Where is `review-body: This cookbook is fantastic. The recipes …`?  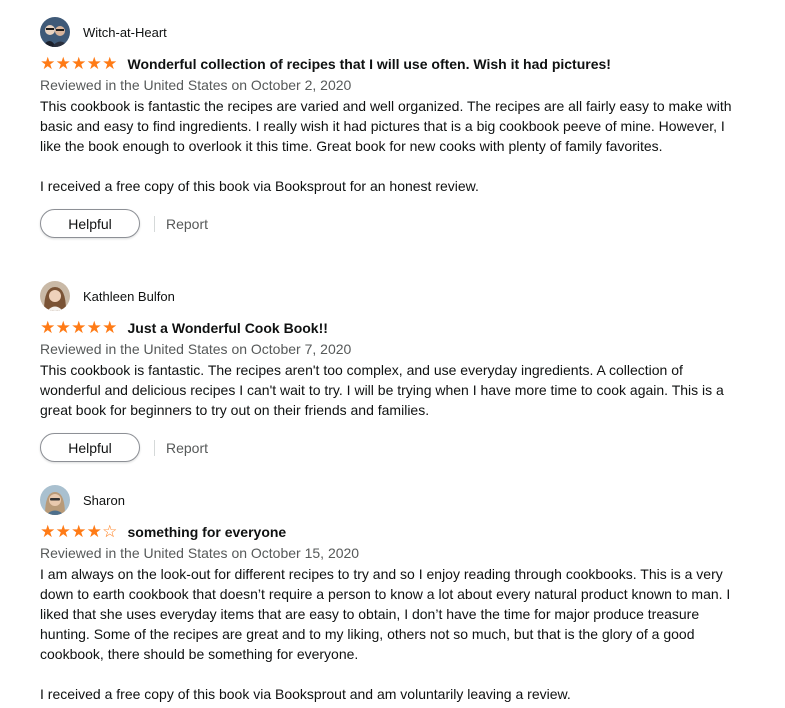 review-body: This cookbook is fantastic. The recipes … is located at coordinates (390, 390).